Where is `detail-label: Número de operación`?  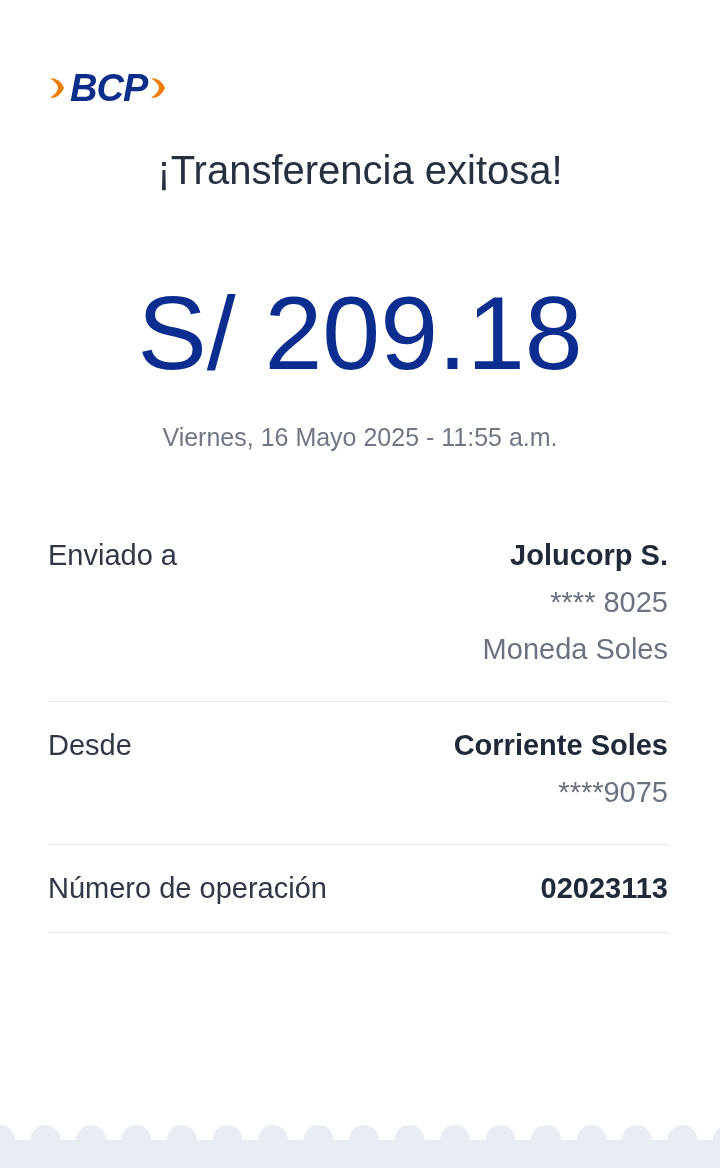
detail-label: Número de operación is located at coordinates (187, 888).